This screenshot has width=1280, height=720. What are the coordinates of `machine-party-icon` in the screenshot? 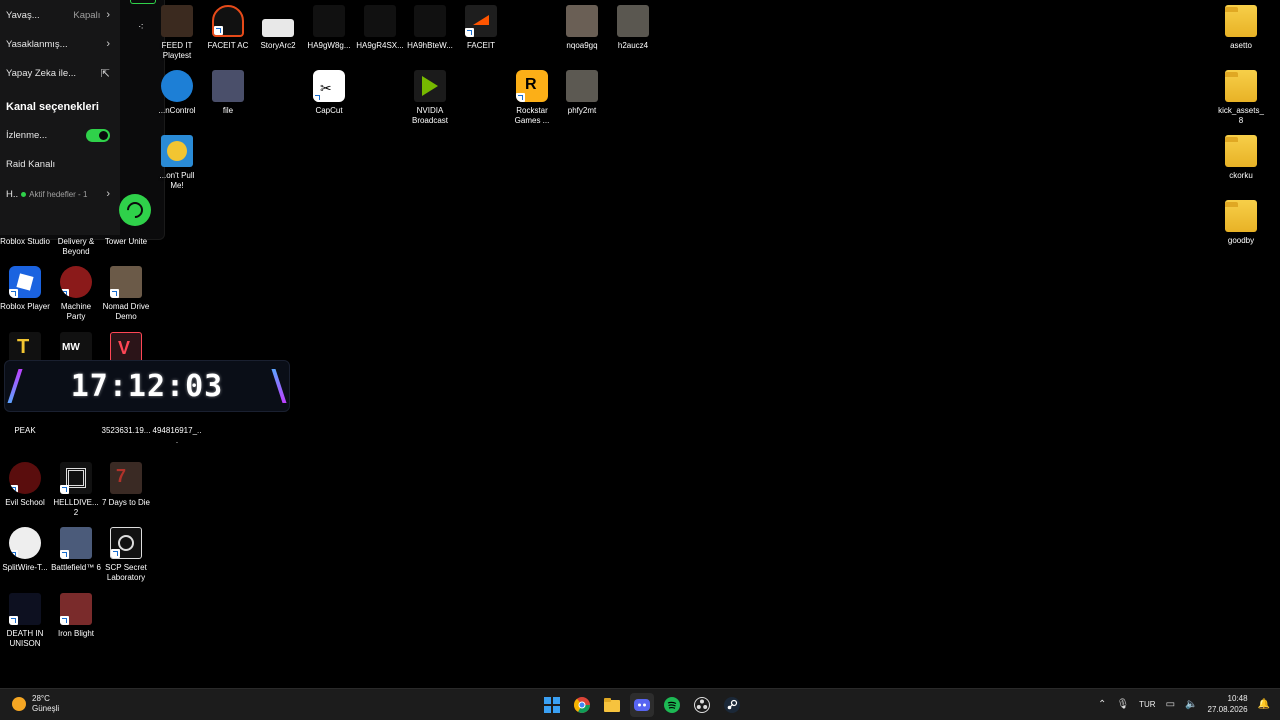 It's located at (76, 282).